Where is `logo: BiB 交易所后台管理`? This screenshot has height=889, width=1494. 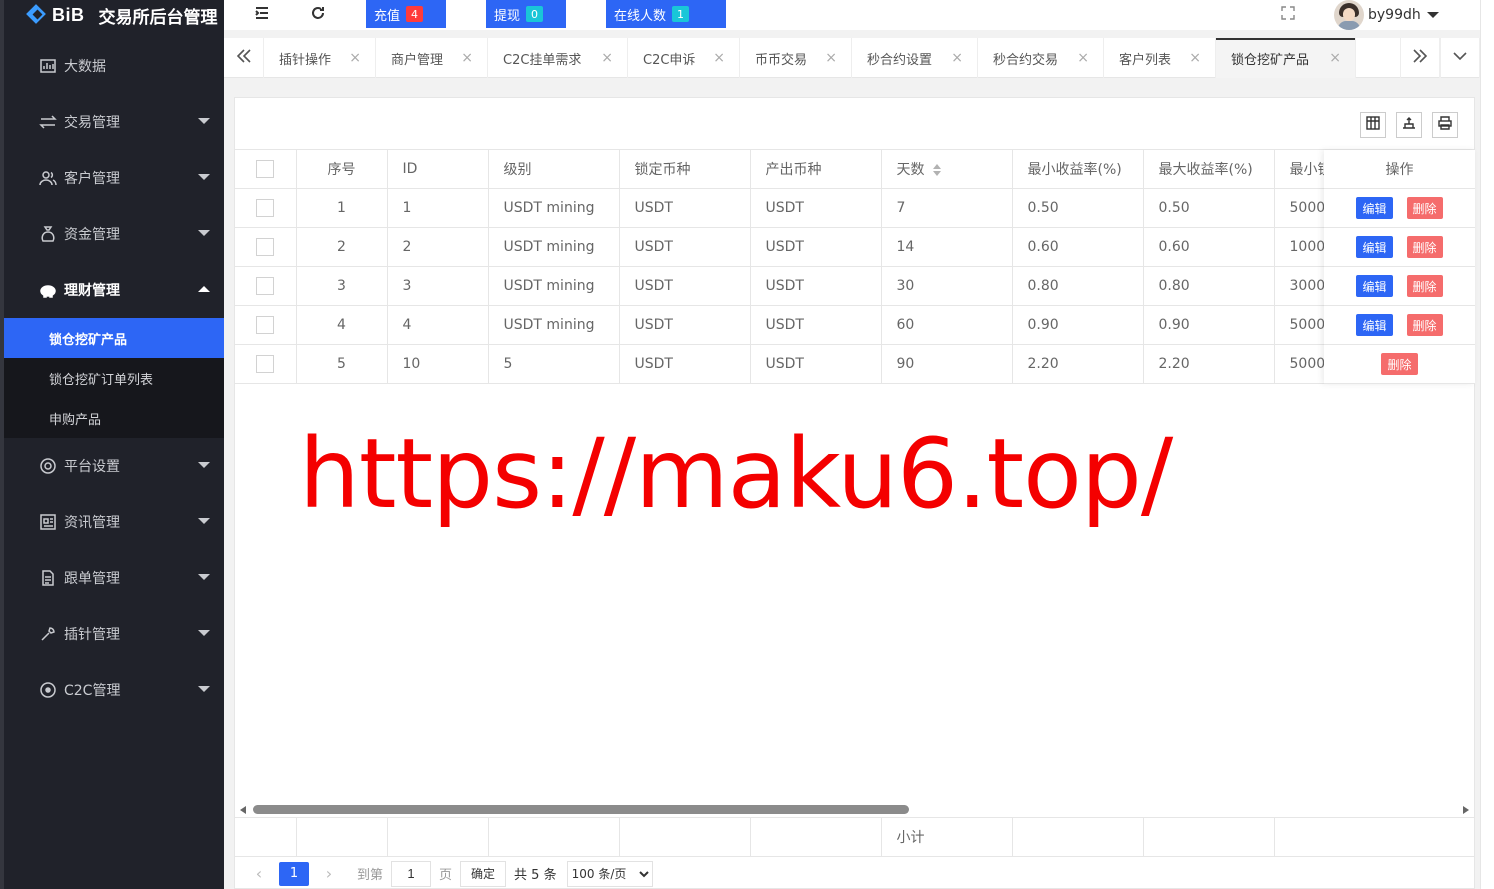 logo: BiB 交易所后台管理 is located at coordinates (112, 15).